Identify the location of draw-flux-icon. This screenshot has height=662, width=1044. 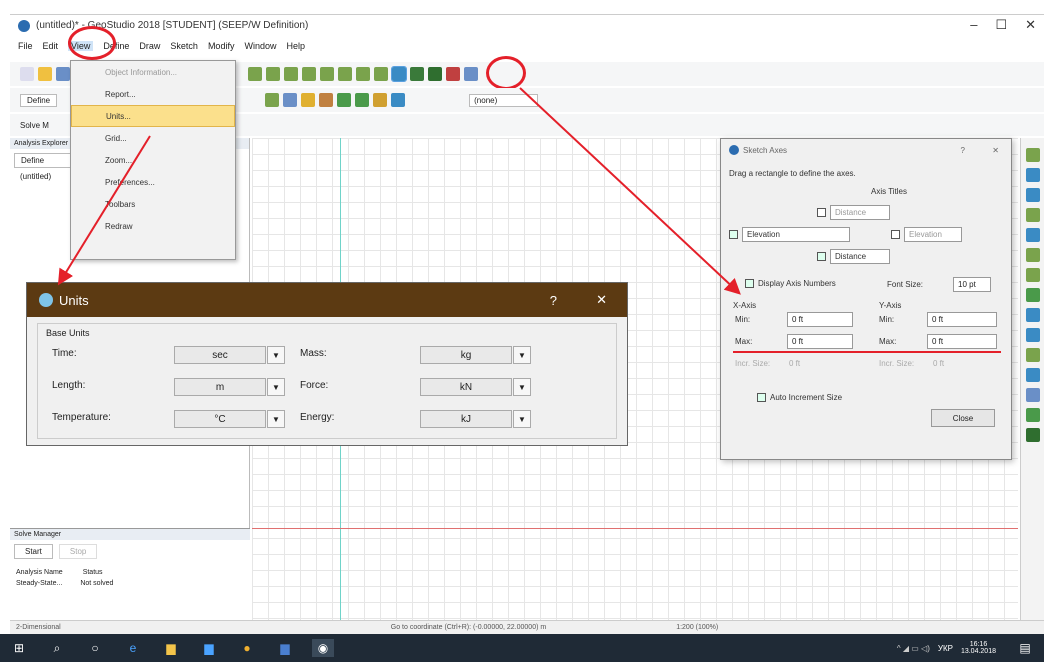
(380, 100).